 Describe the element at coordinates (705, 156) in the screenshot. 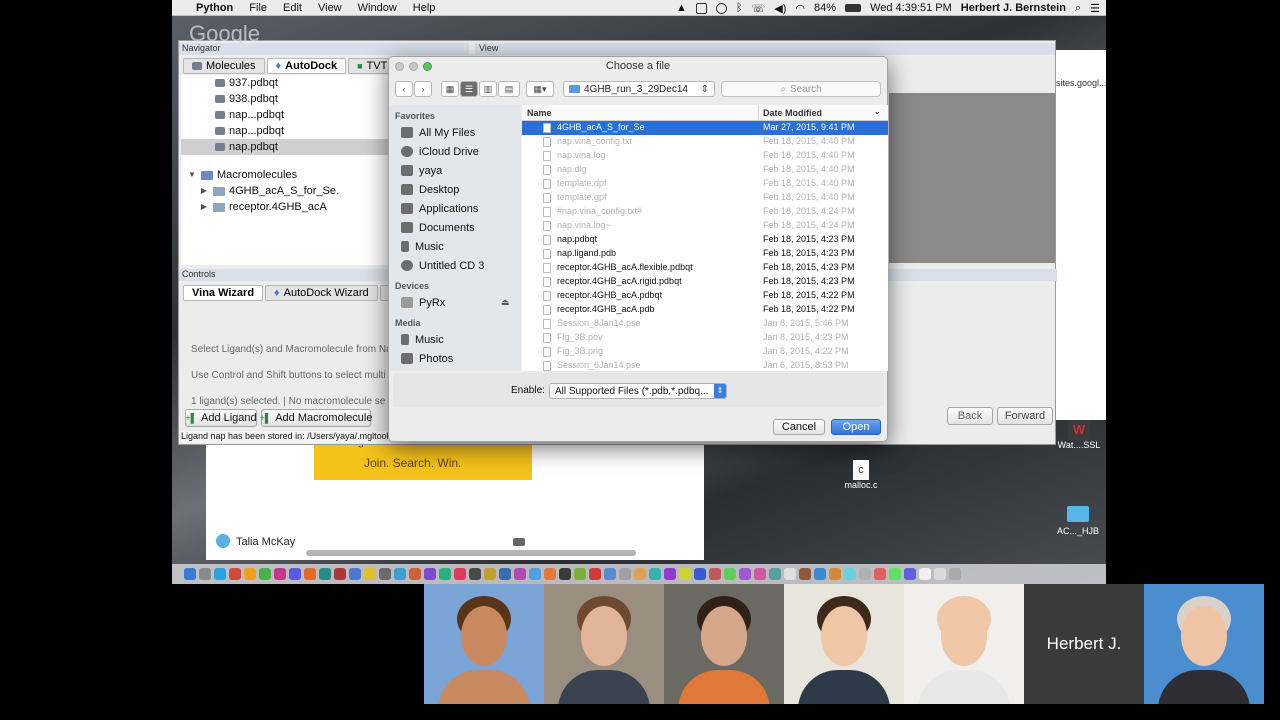

I see `file-row: nap.vina.log Feb 18, 2015, 4:40 PM` at that location.